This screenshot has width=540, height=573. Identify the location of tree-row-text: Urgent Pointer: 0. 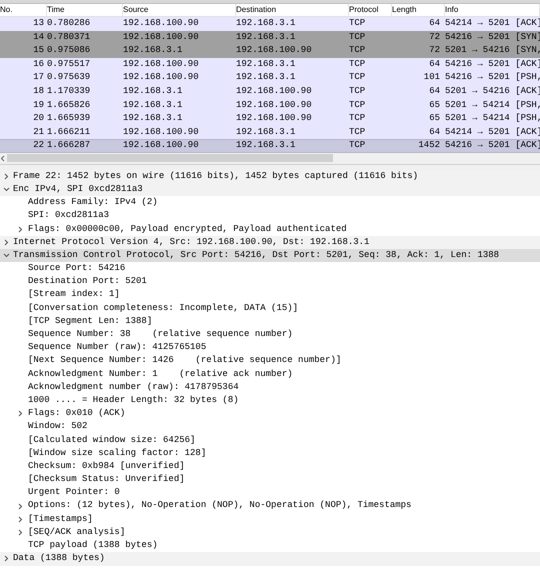
(73, 493).